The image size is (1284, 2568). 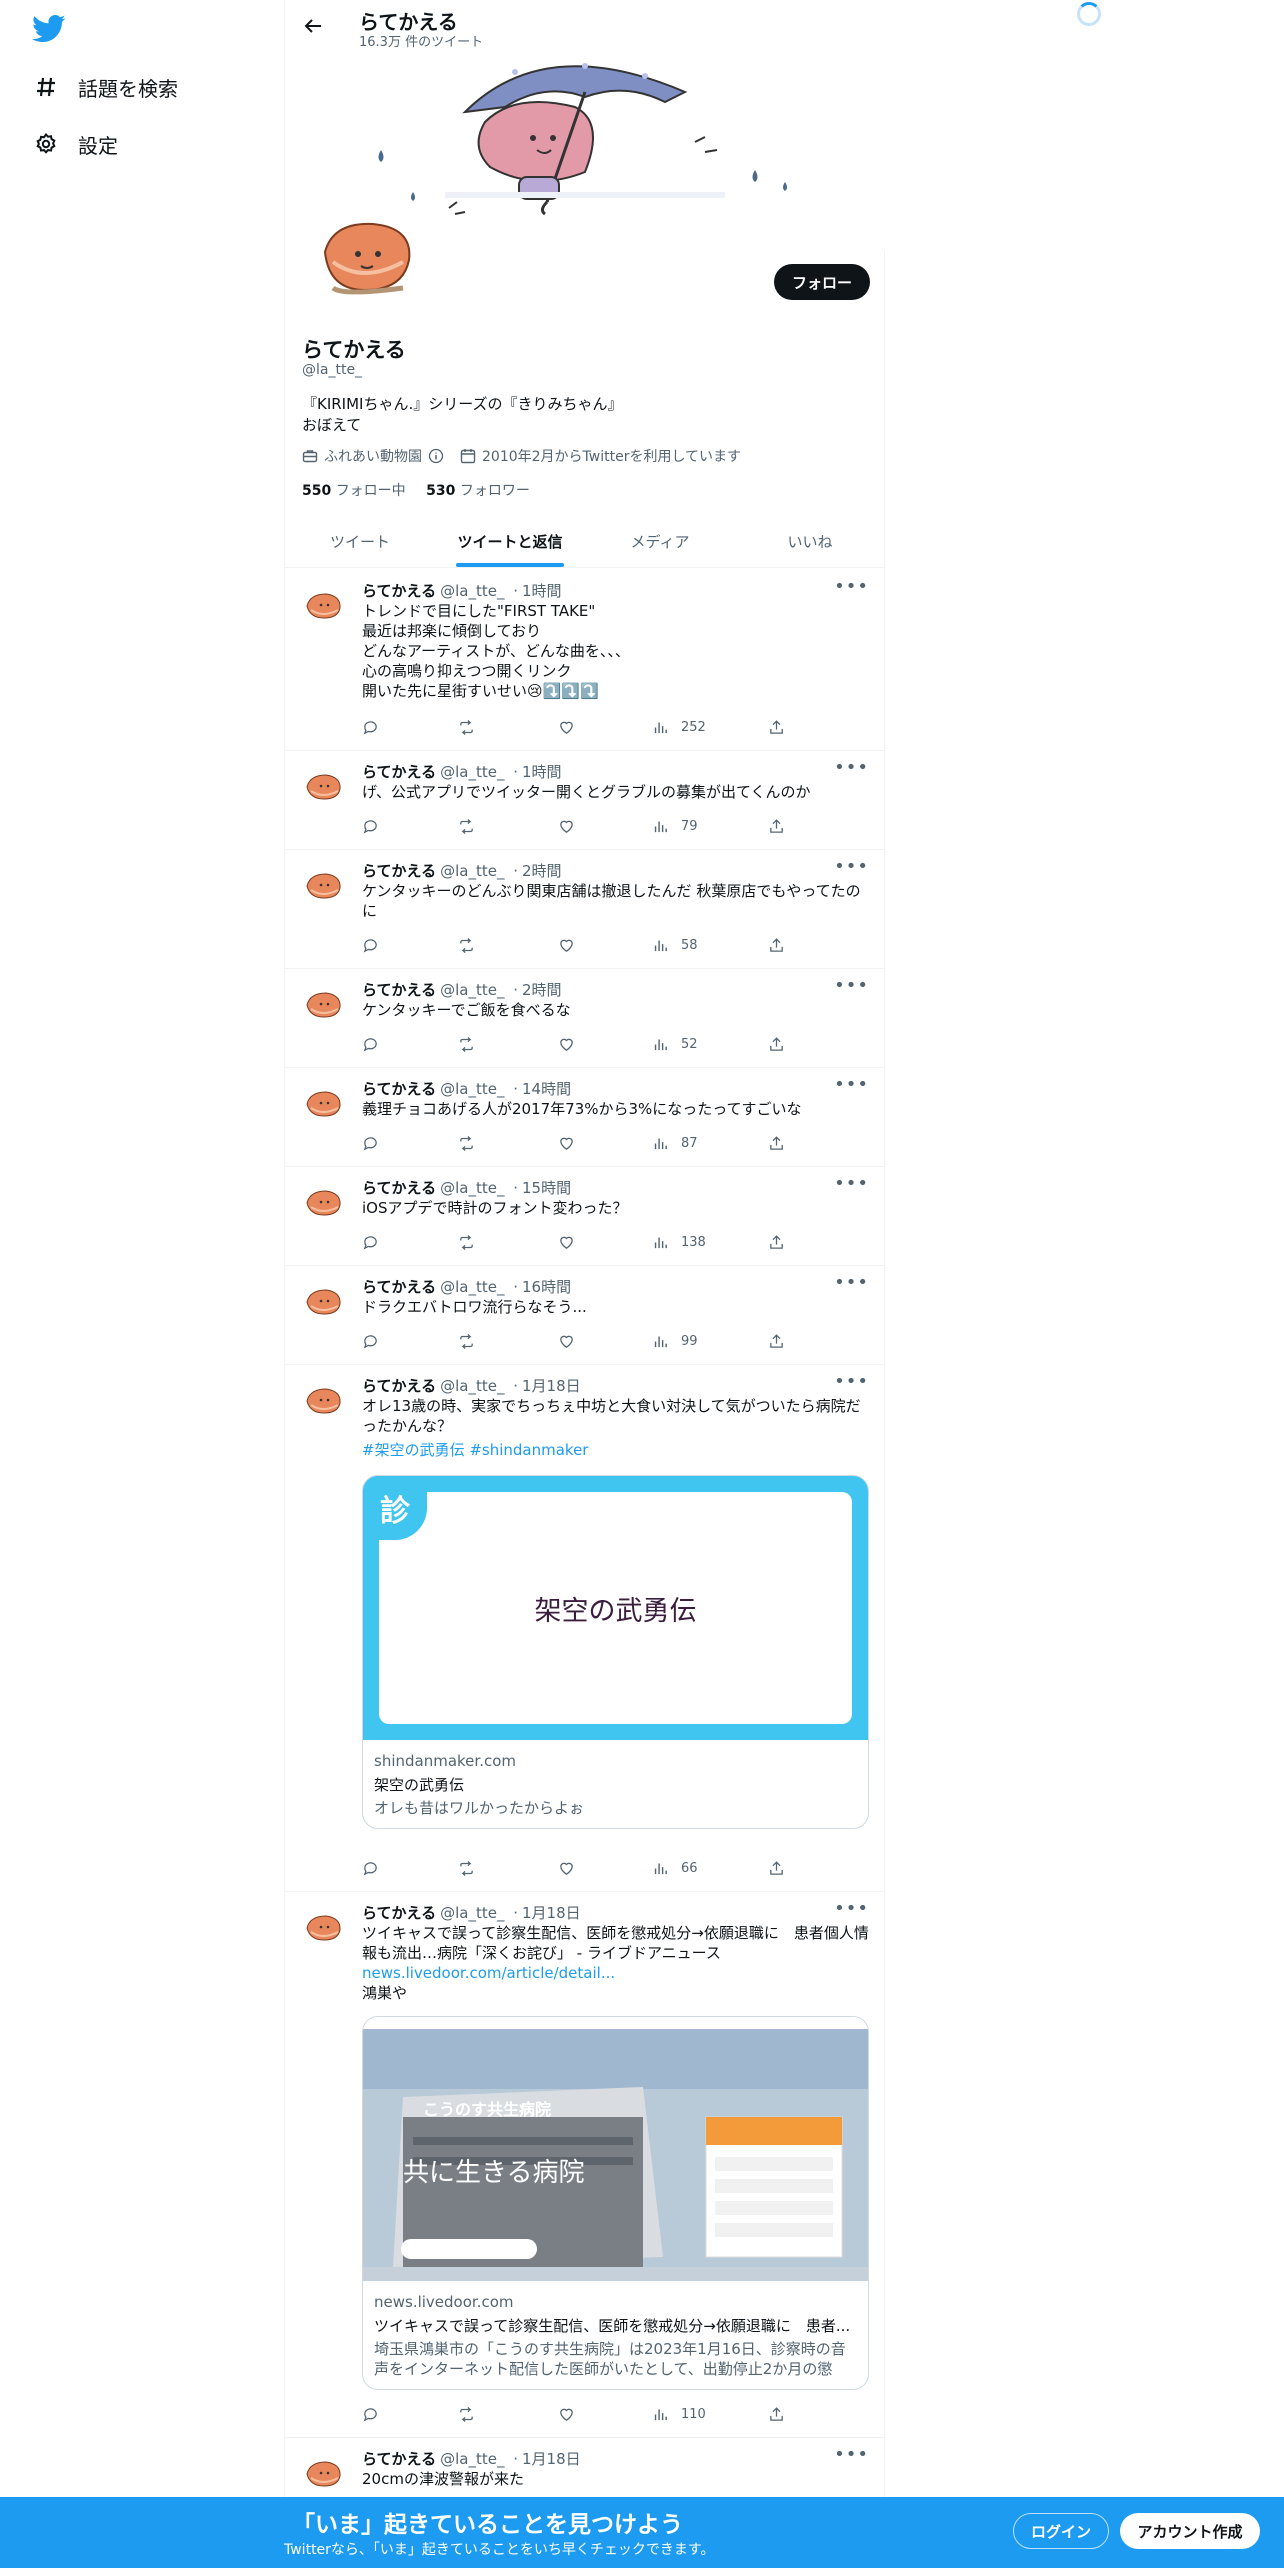 I want to click on twitter-logo-icon, so click(x=49, y=29).